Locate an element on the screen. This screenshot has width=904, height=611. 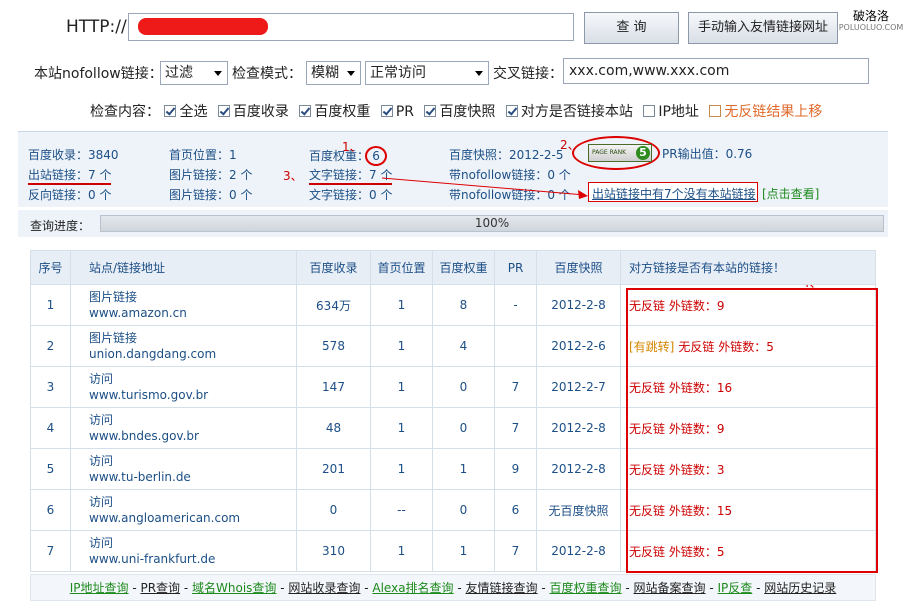
cell-index: 7 is located at coordinates (50, 551).